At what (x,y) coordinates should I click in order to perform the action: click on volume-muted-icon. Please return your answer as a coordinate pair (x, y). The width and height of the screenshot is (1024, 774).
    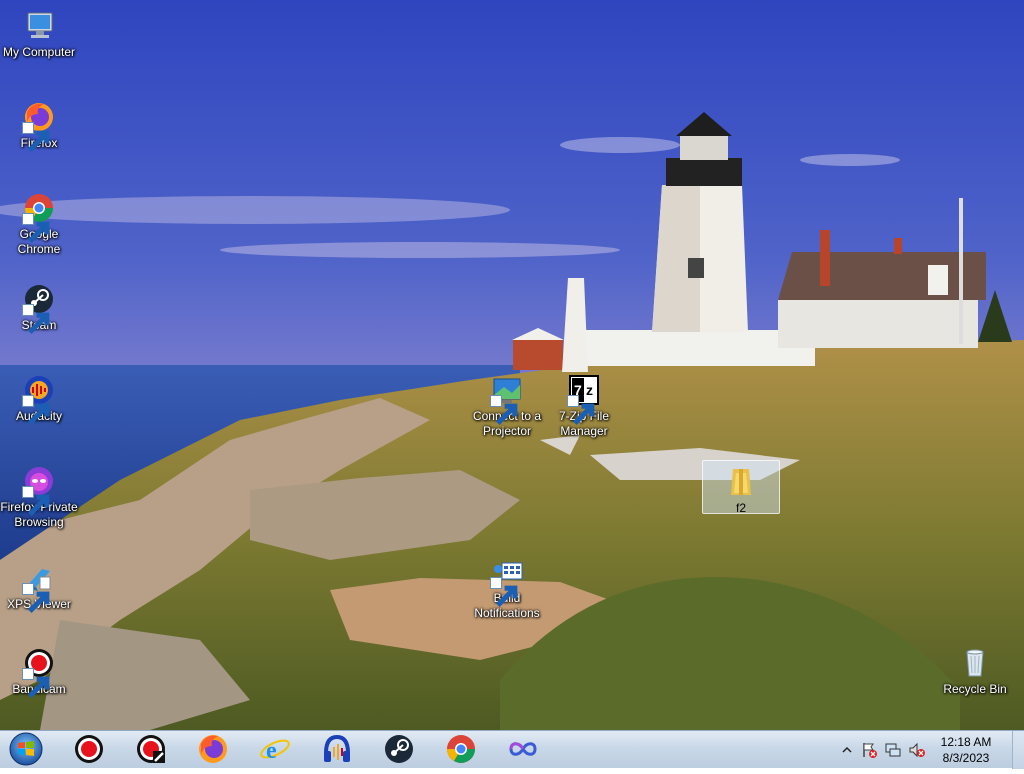
    Looking at the image, I should click on (917, 750).